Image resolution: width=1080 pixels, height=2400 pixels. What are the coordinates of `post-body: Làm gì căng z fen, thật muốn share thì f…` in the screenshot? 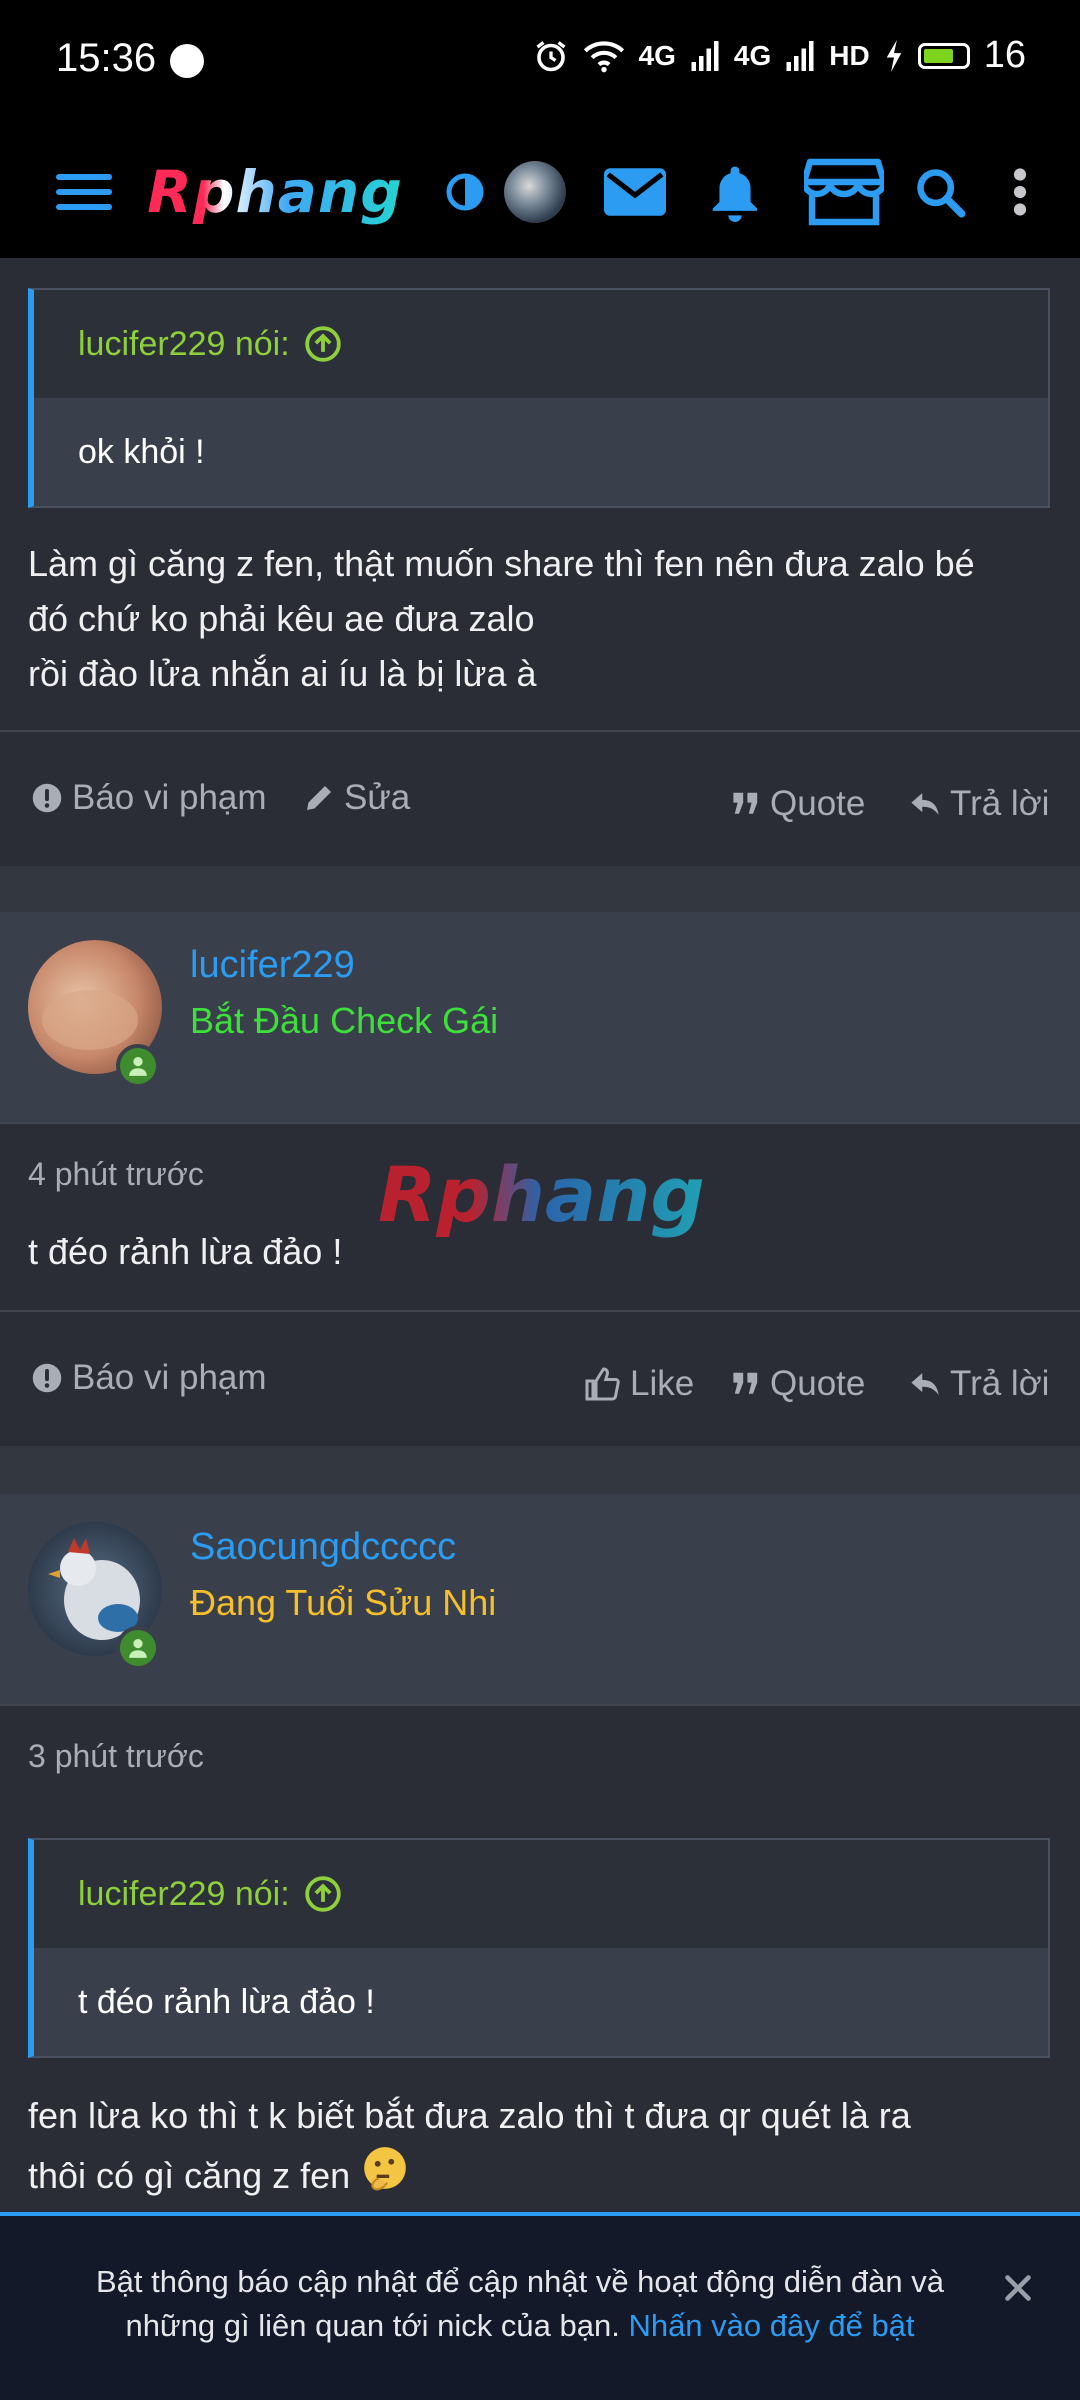 It's located at (543, 618).